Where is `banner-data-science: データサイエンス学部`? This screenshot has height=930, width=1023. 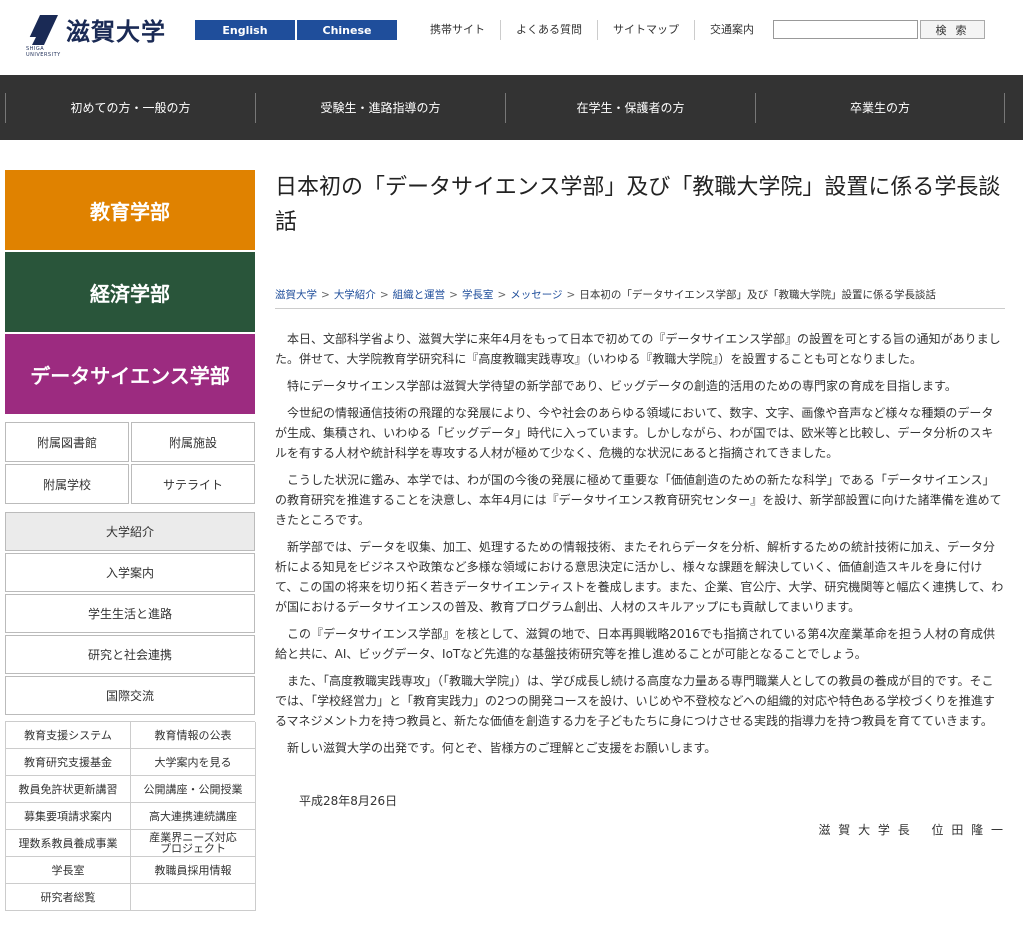
banner-data-science: データサイエンス学部 is located at coordinates (130, 374).